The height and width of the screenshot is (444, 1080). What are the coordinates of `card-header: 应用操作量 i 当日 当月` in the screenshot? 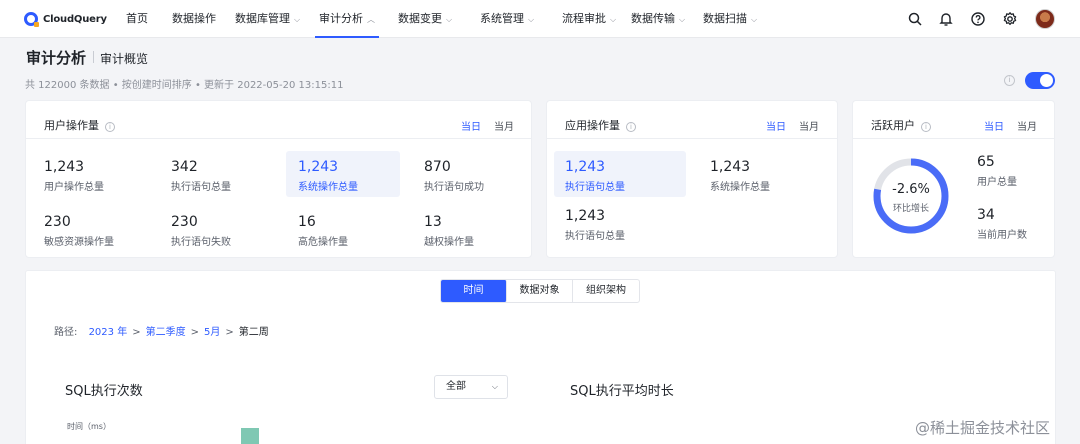 It's located at (692, 120).